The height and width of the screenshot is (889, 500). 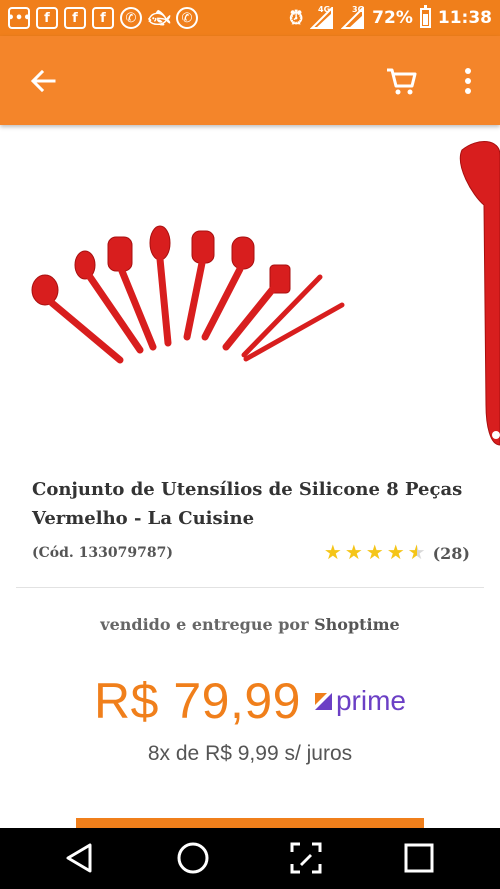 I want to click on more-vert-icon, so click(x=468, y=81).